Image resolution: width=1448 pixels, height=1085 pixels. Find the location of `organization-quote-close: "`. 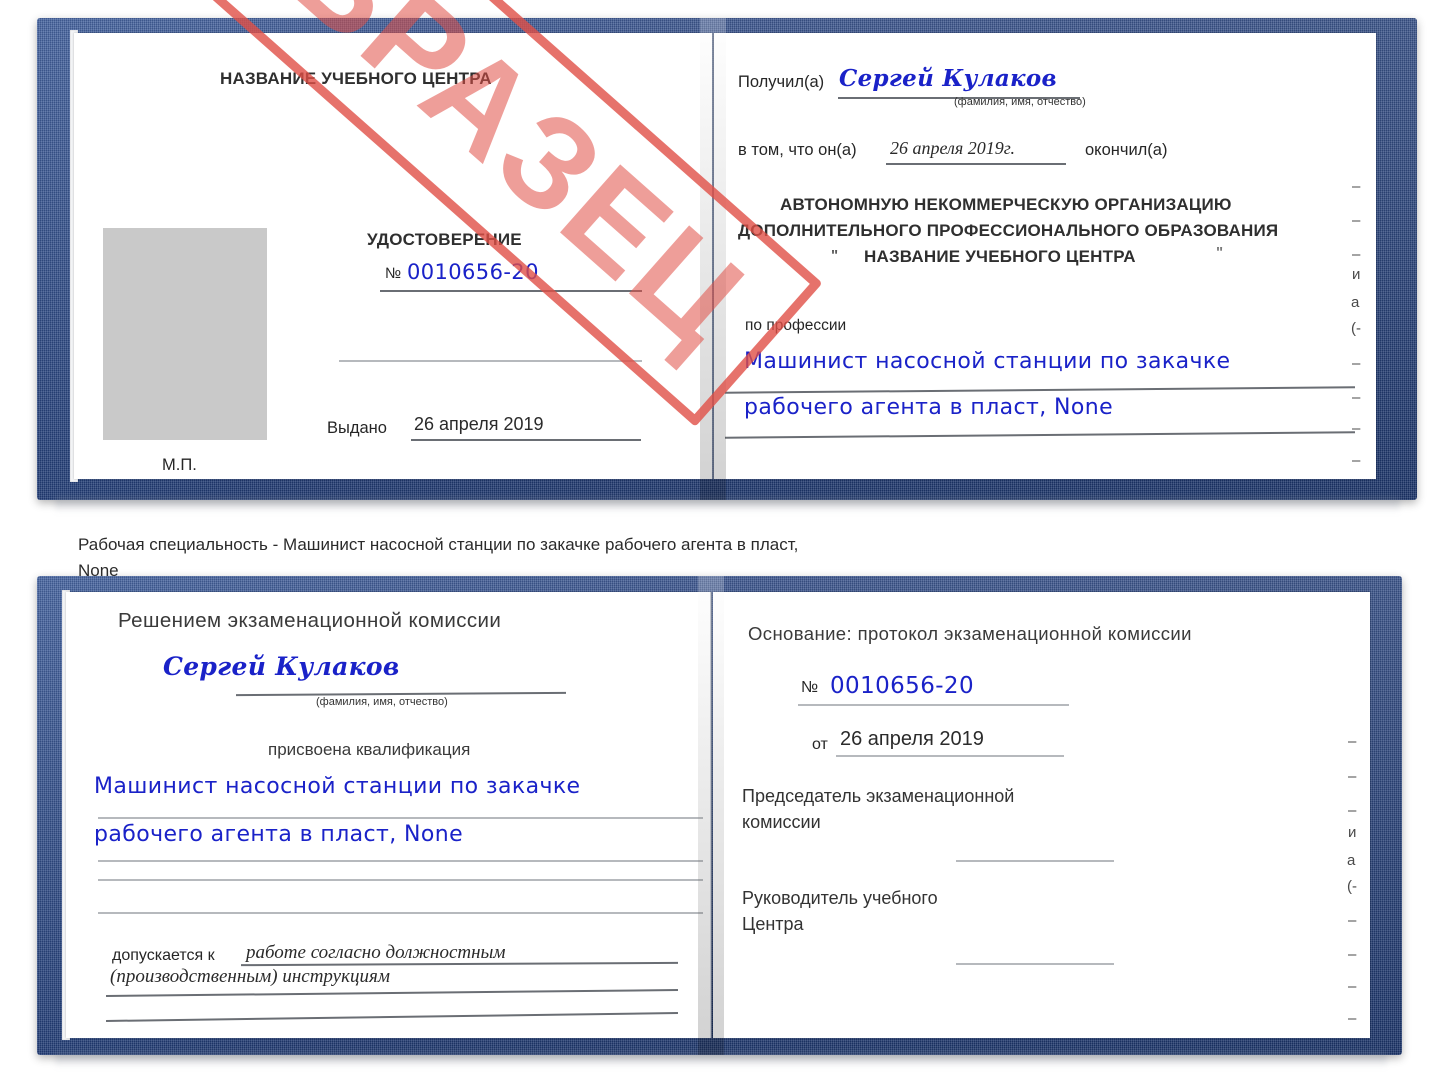

organization-quote-close: " is located at coordinates (1220, 252).